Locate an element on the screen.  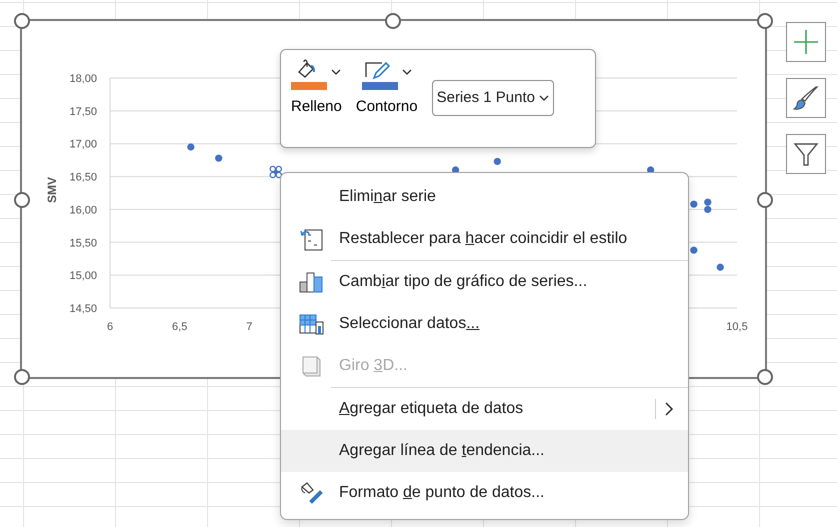
y-axis-title: SMV is located at coordinates (52, 190).